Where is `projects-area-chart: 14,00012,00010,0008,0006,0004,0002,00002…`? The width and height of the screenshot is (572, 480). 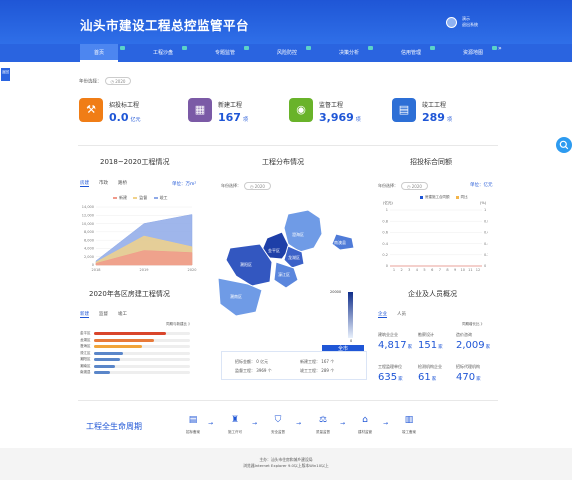 projects-area-chart: 14,00012,00010,0008,0006,0004,0002,00002… is located at coordinates (139, 238).